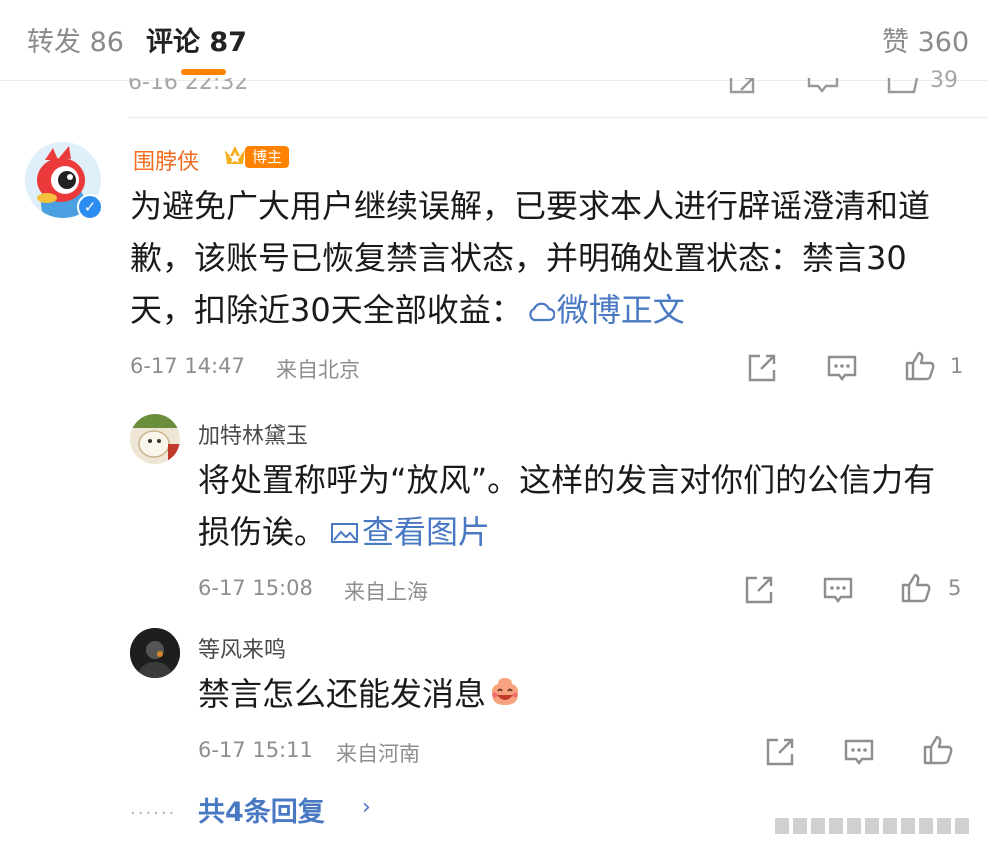 The image size is (988, 850). I want to click on reply-location: 来自上海, so click(386, 592).